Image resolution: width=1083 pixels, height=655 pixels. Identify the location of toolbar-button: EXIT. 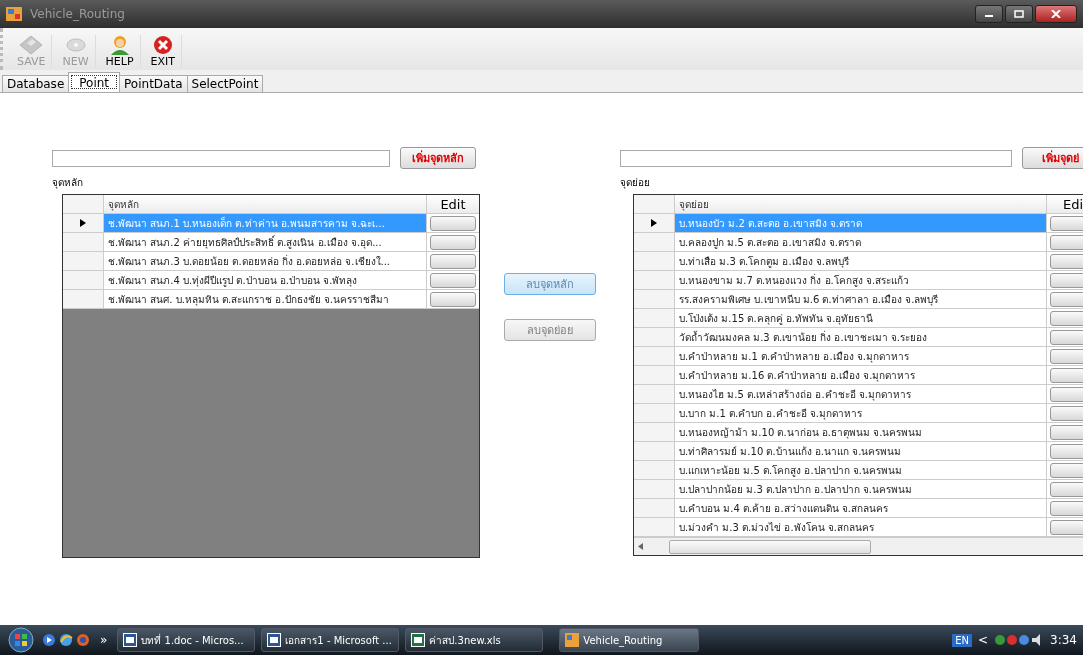
(163, 51).